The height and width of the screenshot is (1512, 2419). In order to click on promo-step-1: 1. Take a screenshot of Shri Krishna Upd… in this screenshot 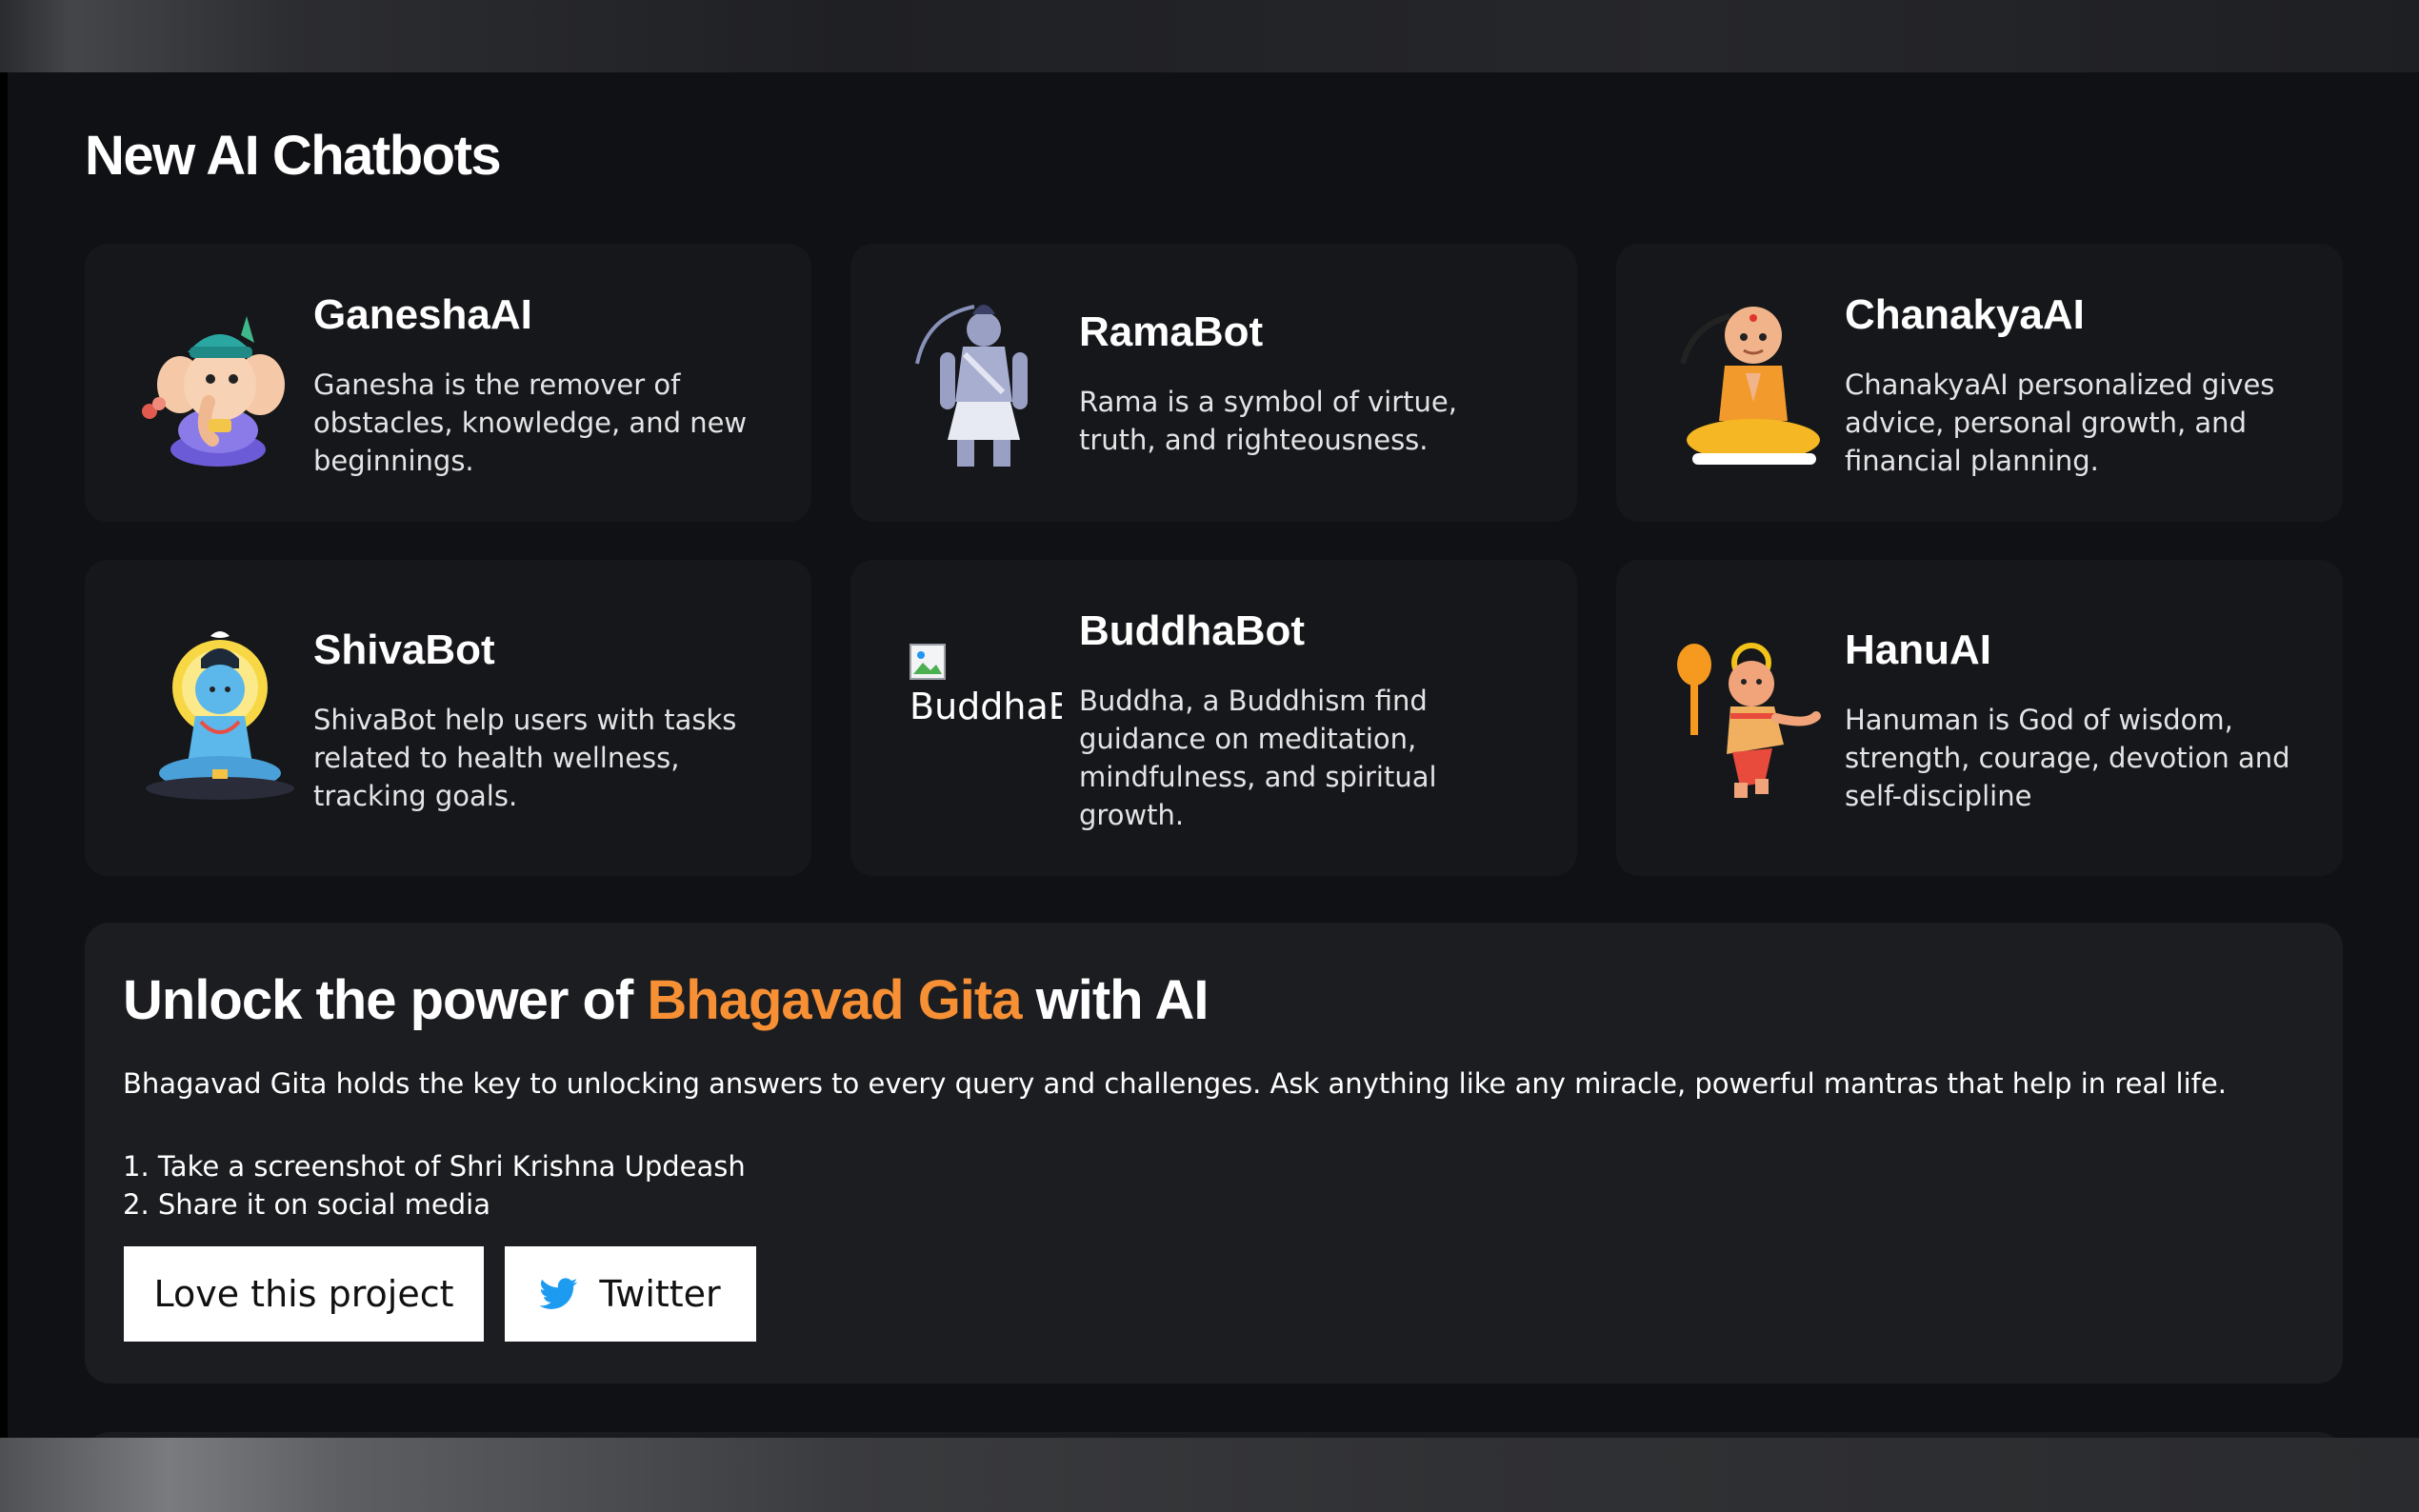, I will do `click(434, 1166)`.